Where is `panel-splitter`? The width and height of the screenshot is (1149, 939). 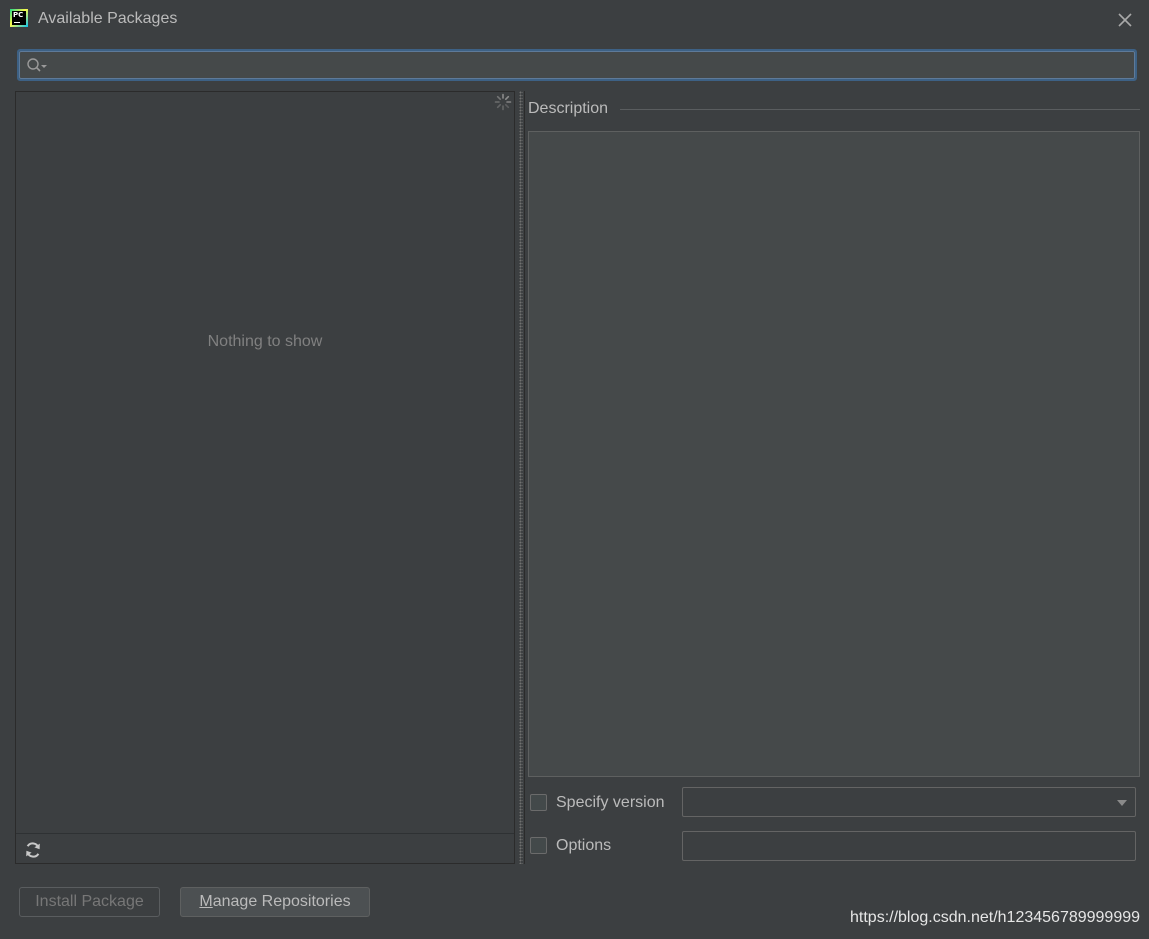 panel-splitter is located at coordinates (521, 477).